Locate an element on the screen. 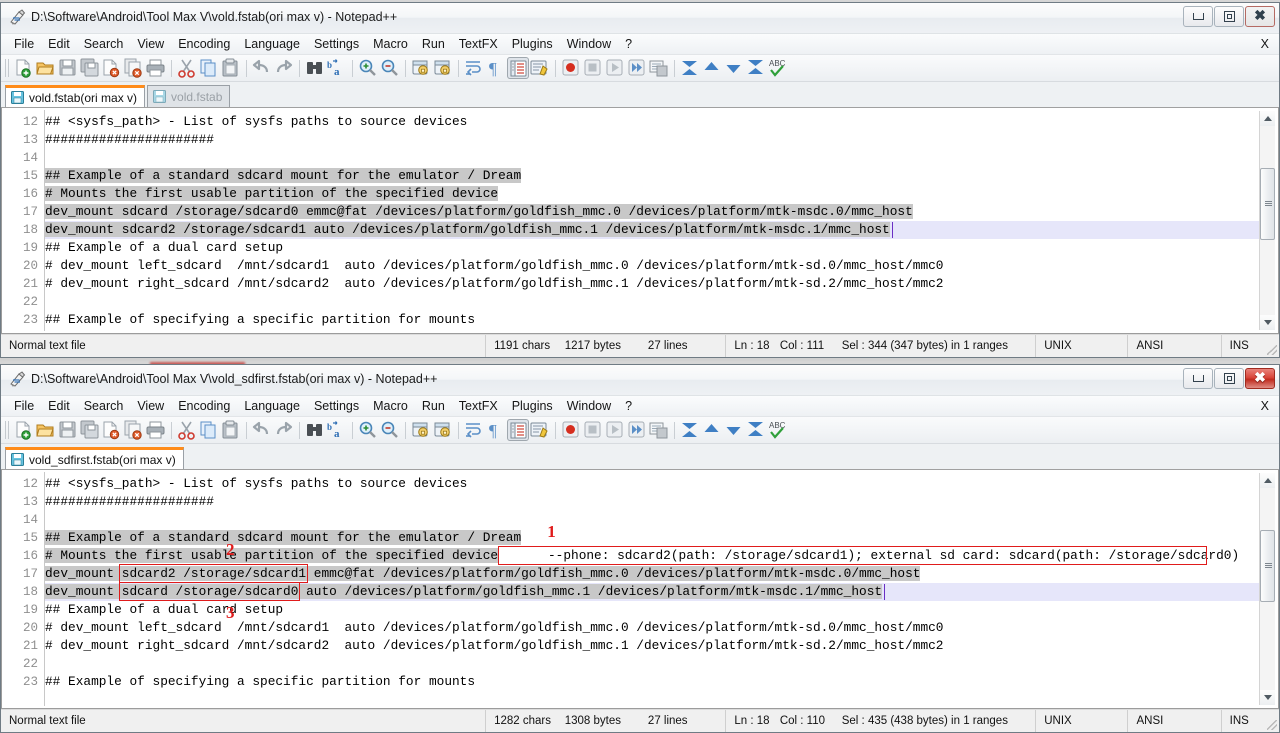  tabbar-window-1: vold.fstab(ori max v) vold.fstab is located at coordinates (640, 95).